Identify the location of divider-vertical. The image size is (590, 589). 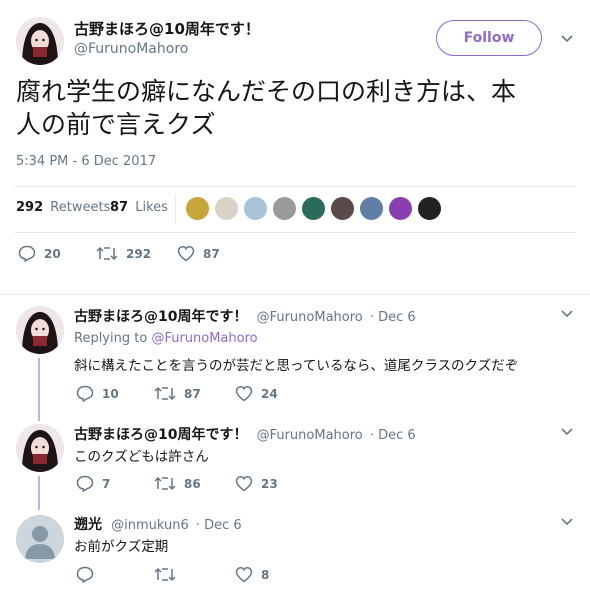
(175, 209).